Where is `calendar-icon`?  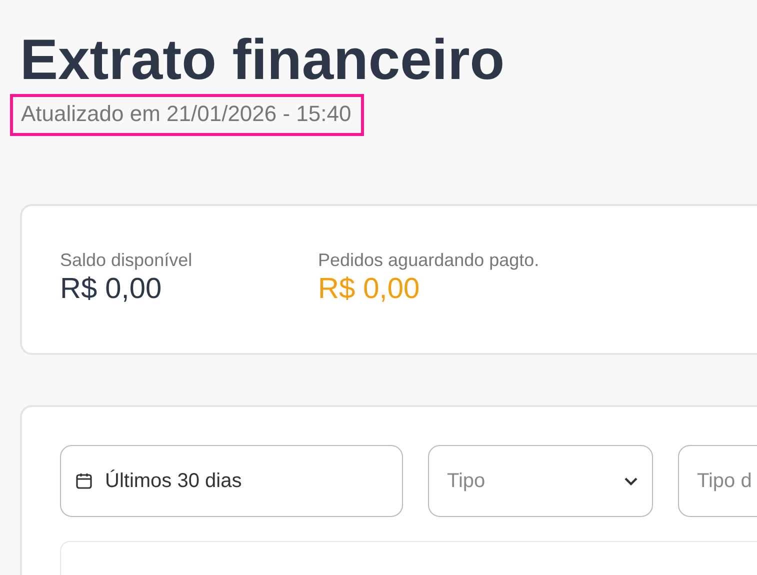
calendar-icon is located at coordinates (84, 481).